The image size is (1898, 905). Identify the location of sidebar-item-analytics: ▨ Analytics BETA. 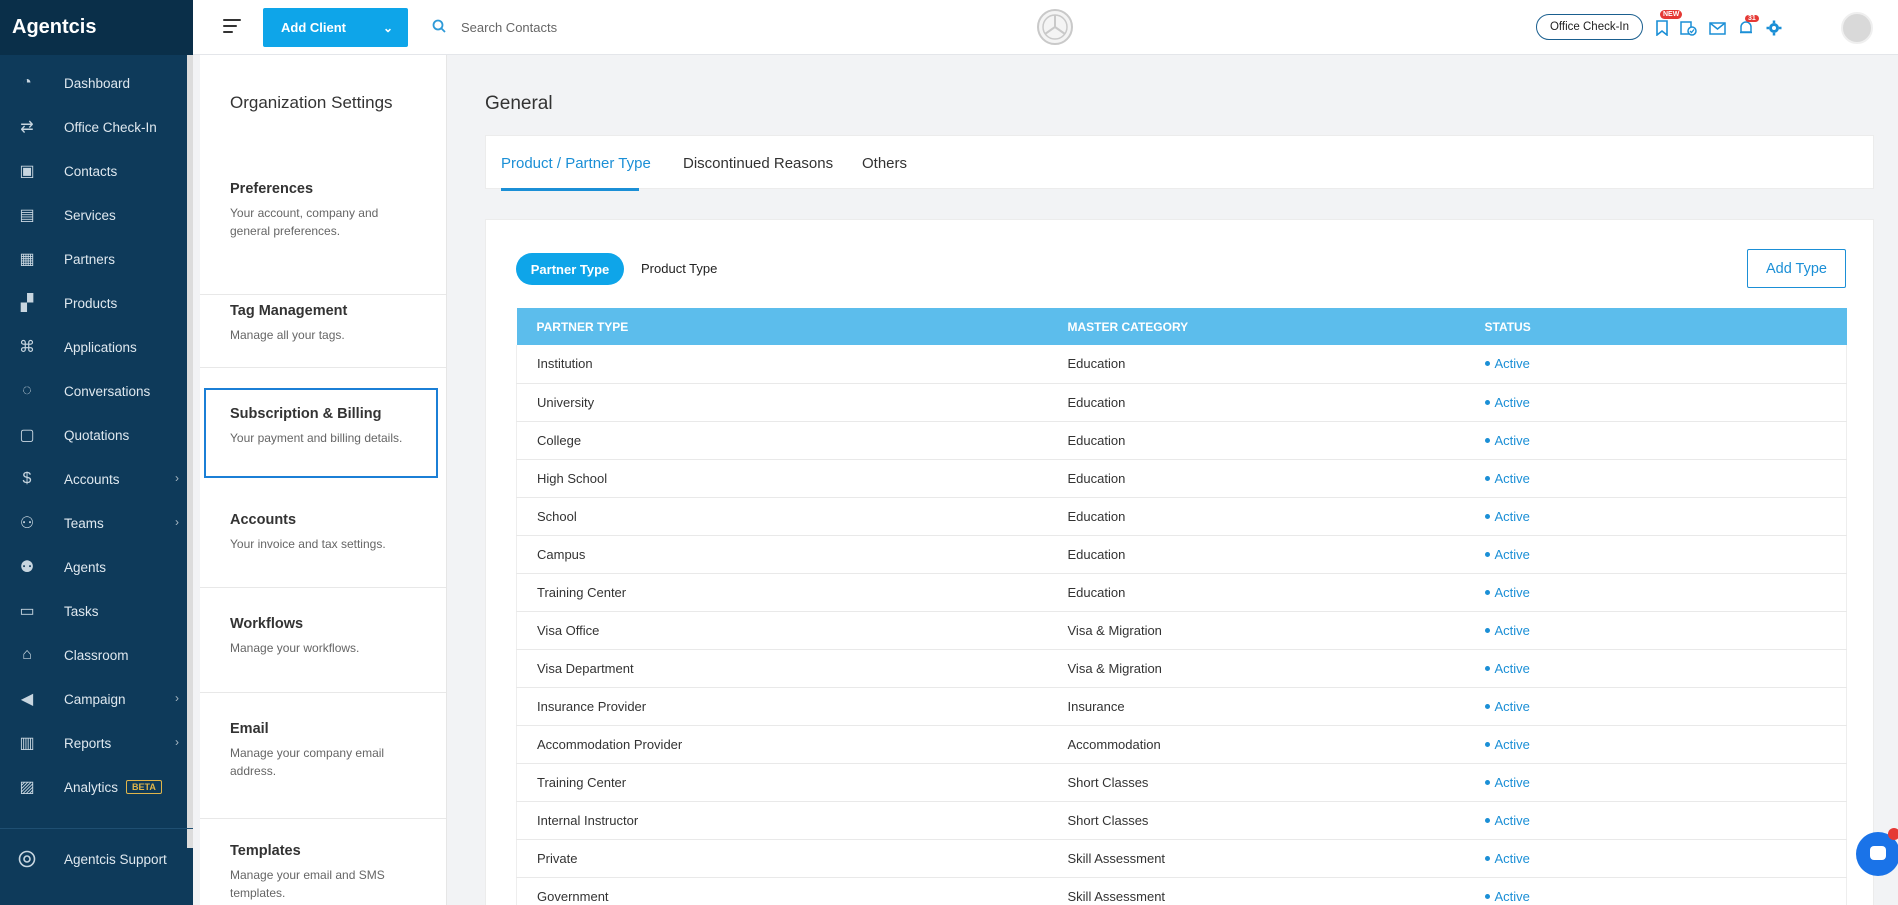
(96, 787).